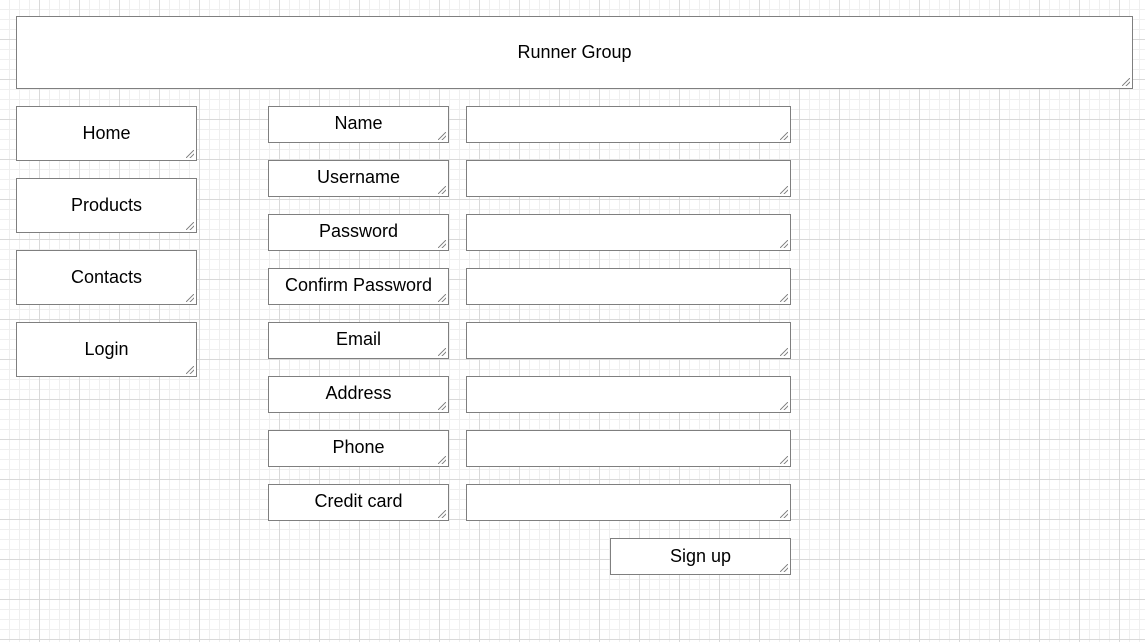 This screenshot has height=642, width=1145. I want to click on username-label: Username, so click(358, 178).